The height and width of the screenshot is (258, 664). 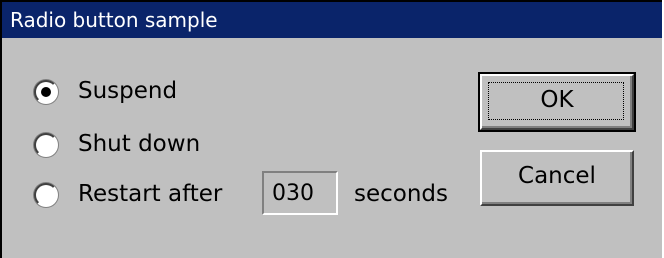 I want to click on ok-button-label: OK, so click(x=557, y=100).